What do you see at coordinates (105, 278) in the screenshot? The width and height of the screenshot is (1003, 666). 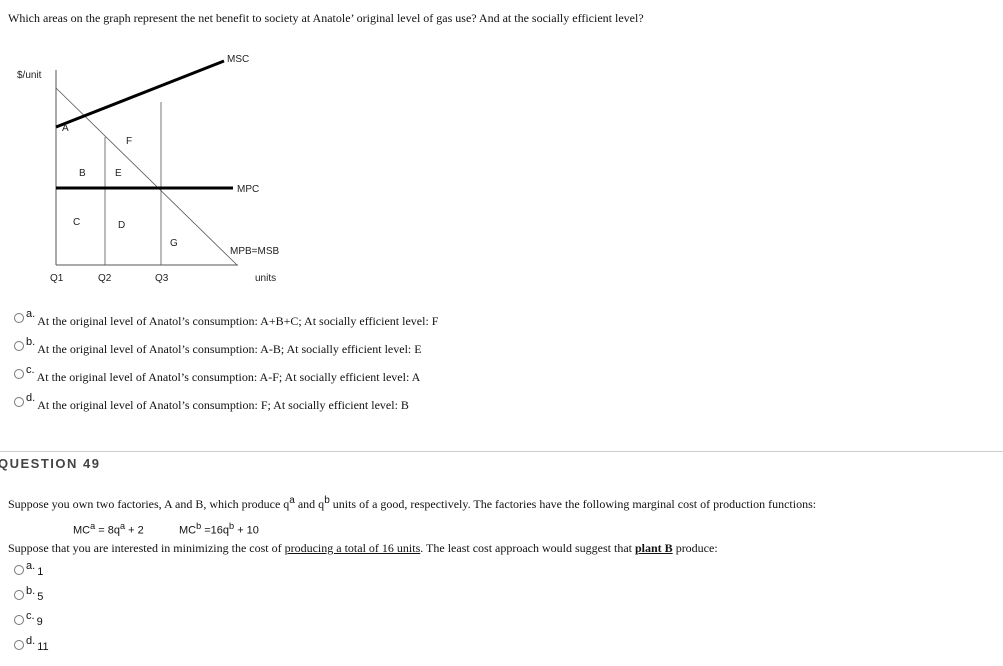 I see `tick-q2: Q2` at bounding box center [105, 278].